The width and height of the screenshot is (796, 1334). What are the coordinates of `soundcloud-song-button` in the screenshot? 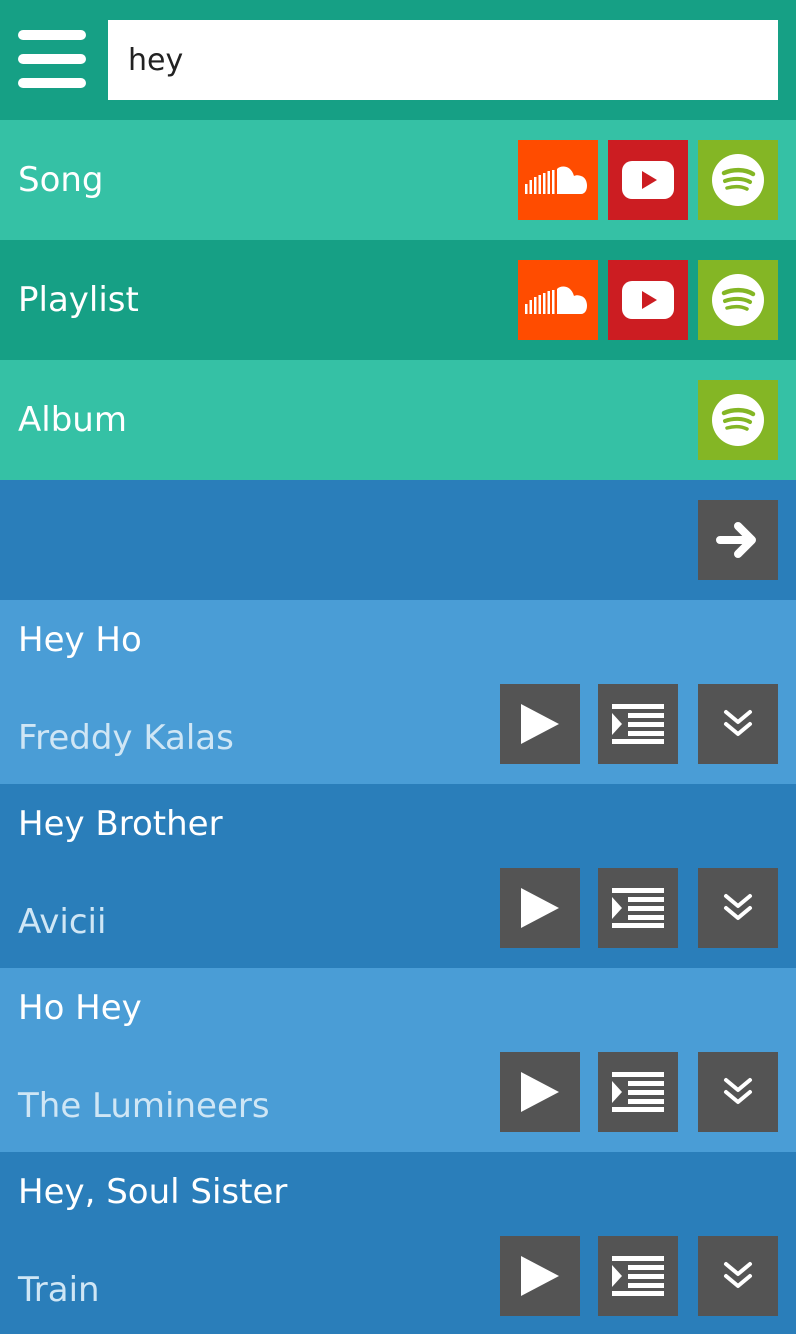 It's located at (558, 180).